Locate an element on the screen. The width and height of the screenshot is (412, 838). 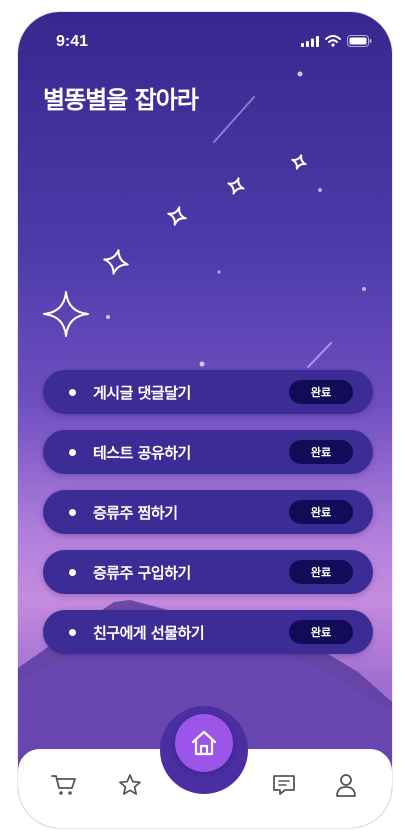
mission-label: 증류주 찜하기 is located at coordinates (135, 512).